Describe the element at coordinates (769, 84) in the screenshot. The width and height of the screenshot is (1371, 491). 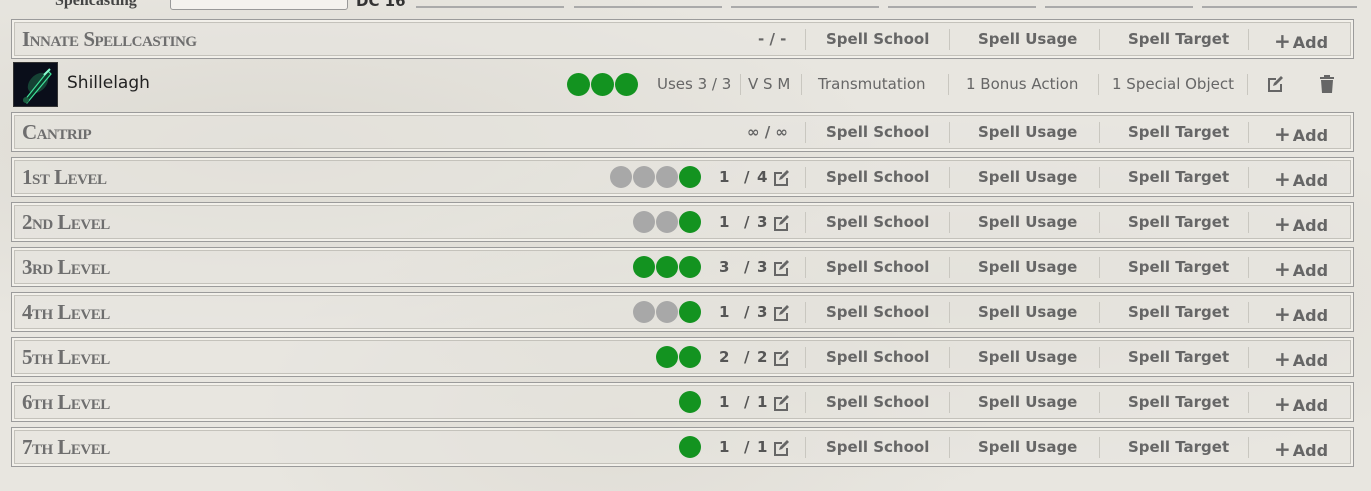
I see `spell-components: V S M` at that location.